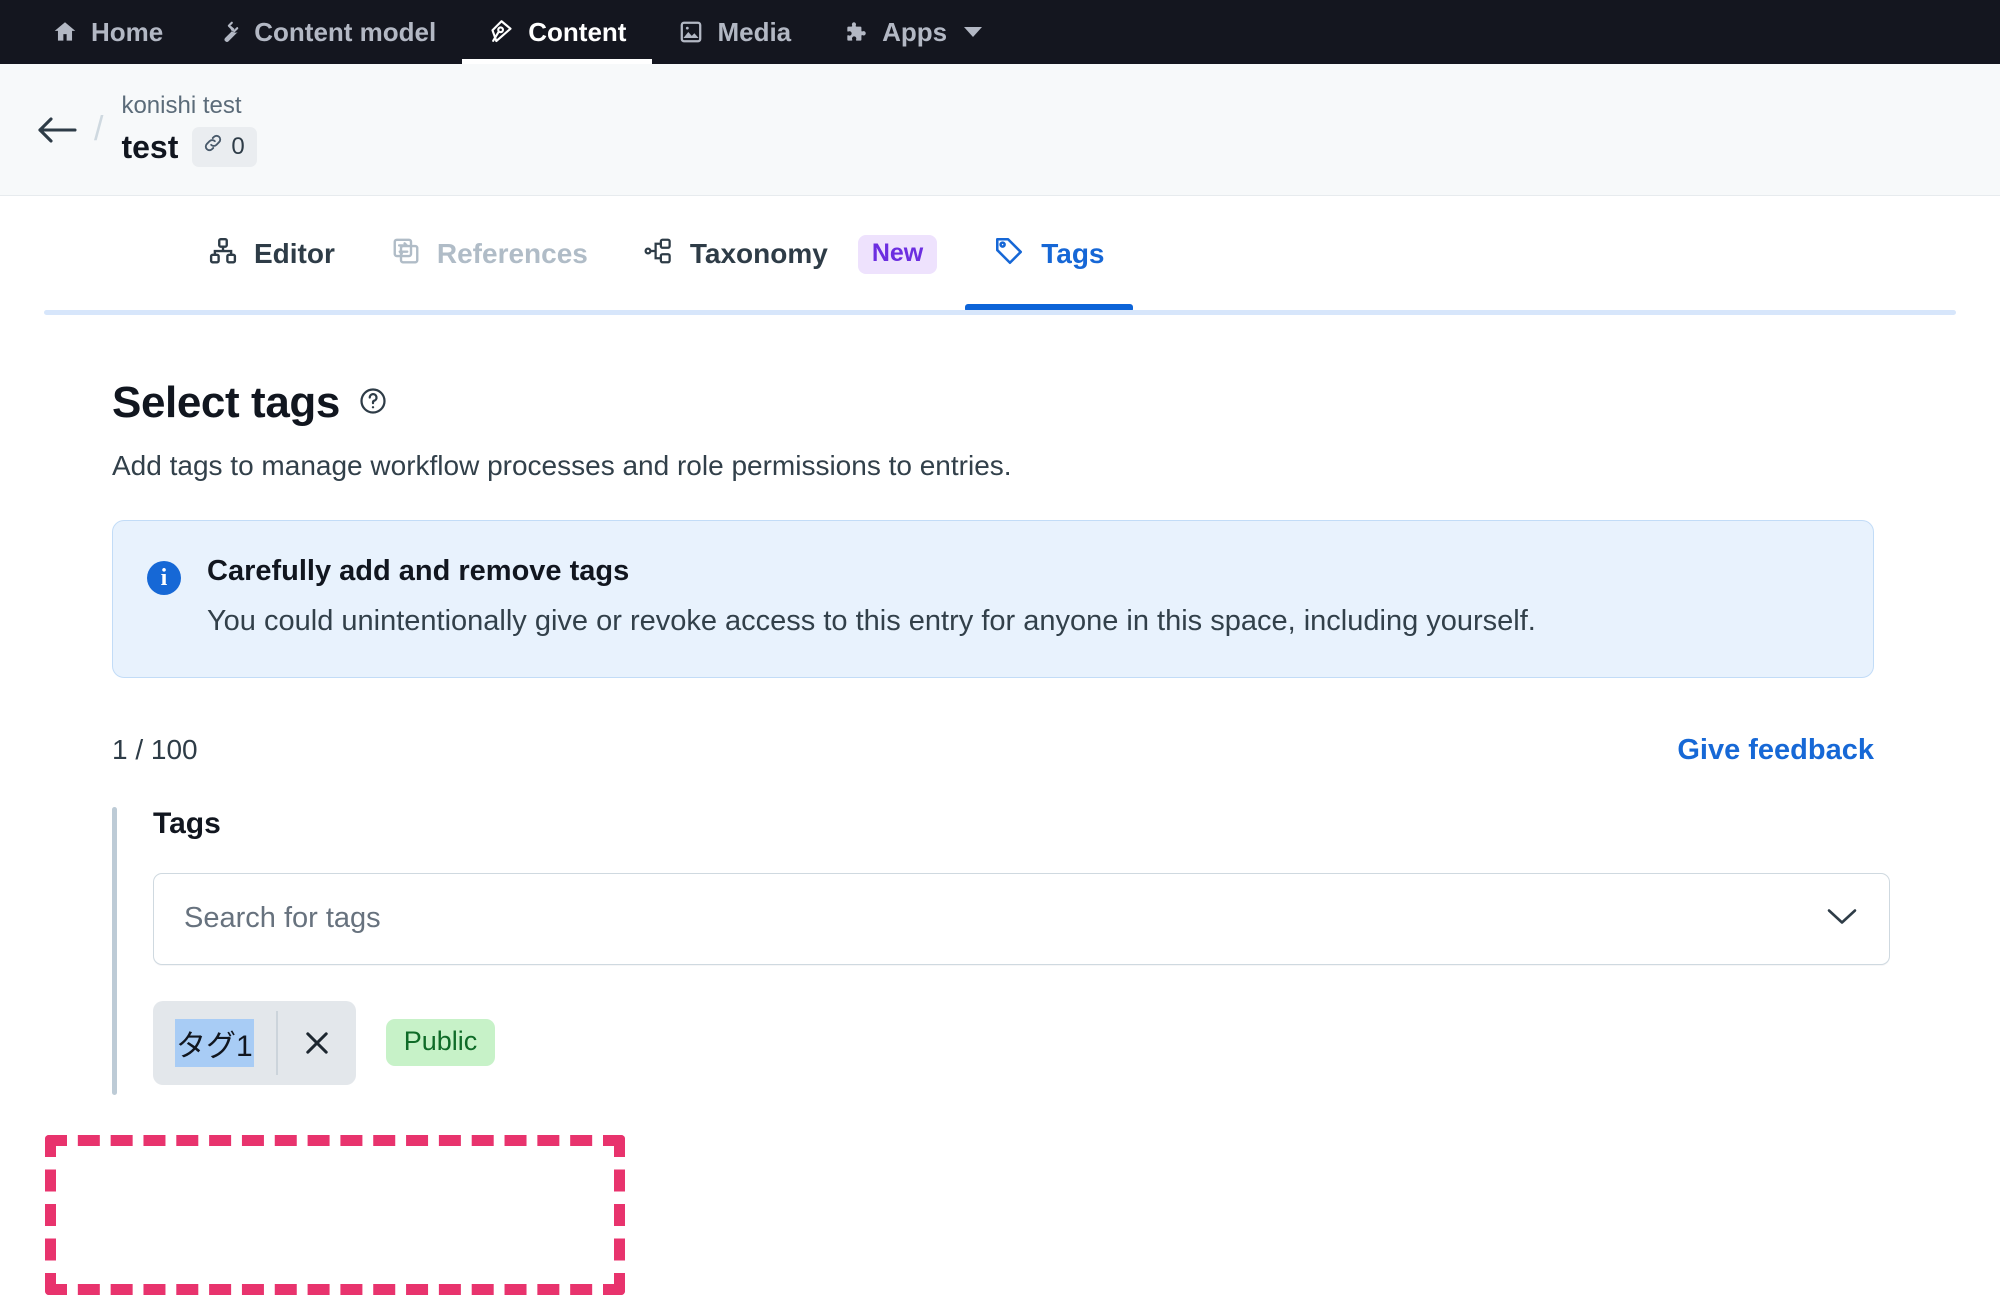  What do you see at coordinates (317, 1043) in the screenshot?
I see `remove-tag-button` at bounding box center [317, 1043].